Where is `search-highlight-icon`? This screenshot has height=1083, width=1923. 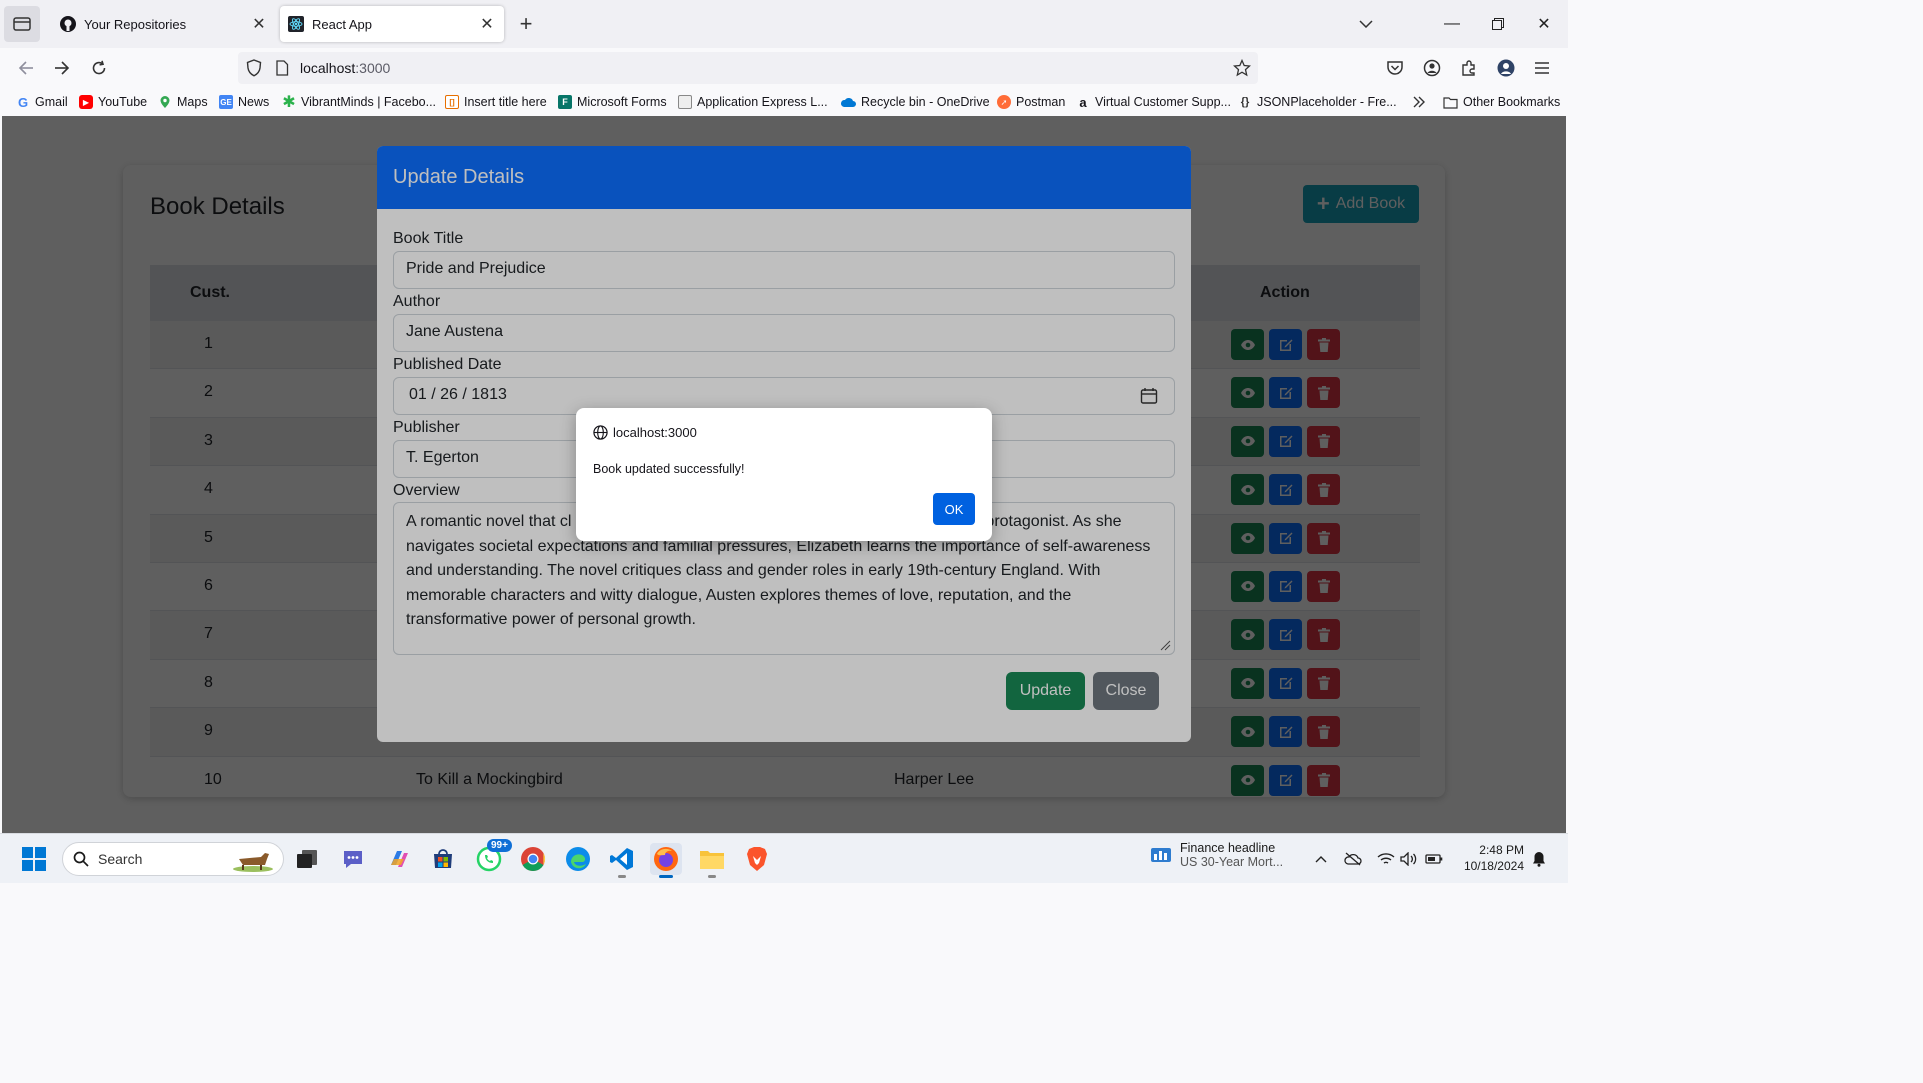 search-highlight-icon is located at coordinates (253, 862).